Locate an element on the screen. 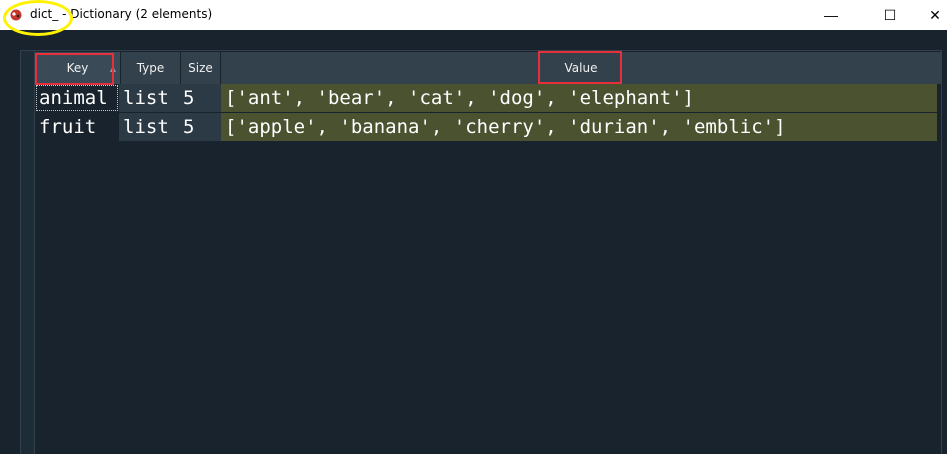 This screenshot has width=947, height=454. header-size-label: Size is located at coordinates (200, 68).